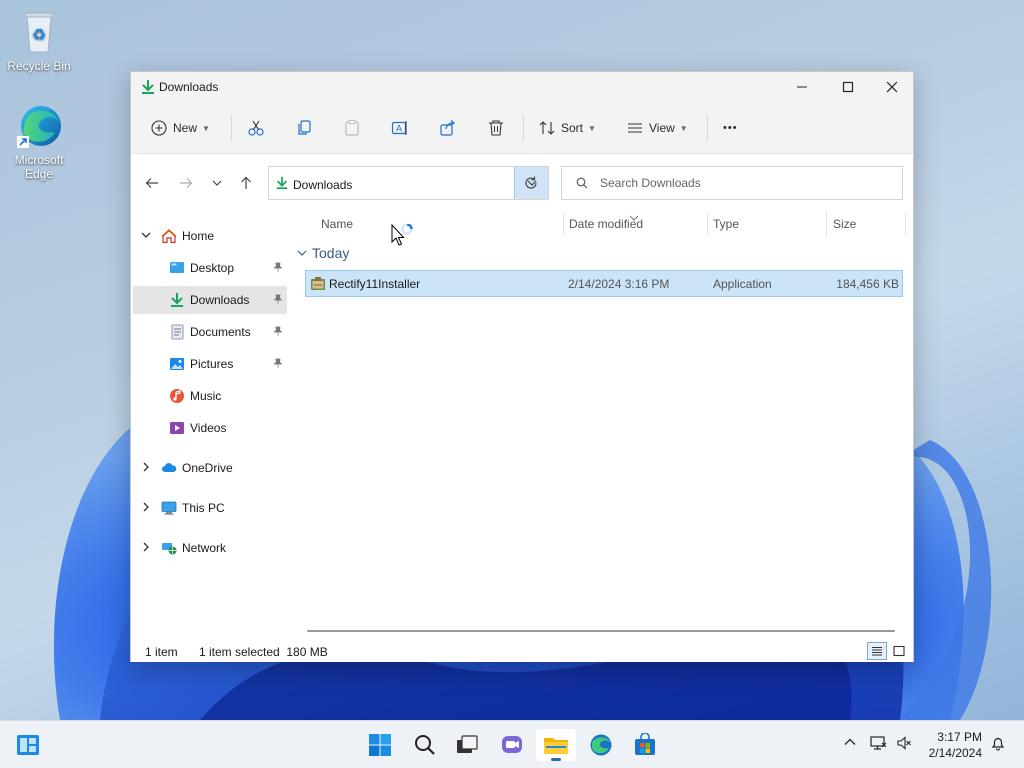 The height and width of the screenshot is (768, 1024). What do you see at coordinates (39, 40) in the screenshot?
I see `desktop-icon-recycle-bin: ♻ Recycle Bin` at bounding box center [39, 40].